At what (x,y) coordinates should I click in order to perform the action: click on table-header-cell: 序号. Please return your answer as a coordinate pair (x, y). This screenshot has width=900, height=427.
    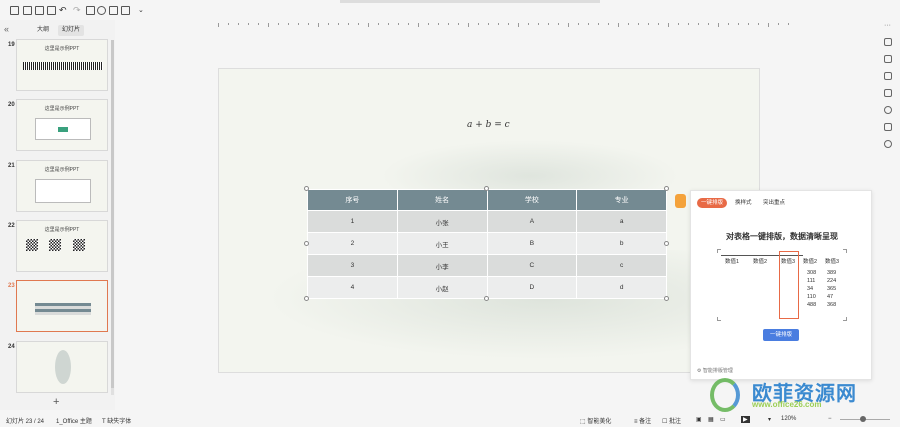
    Looking at the image, I should click on (352, 200).